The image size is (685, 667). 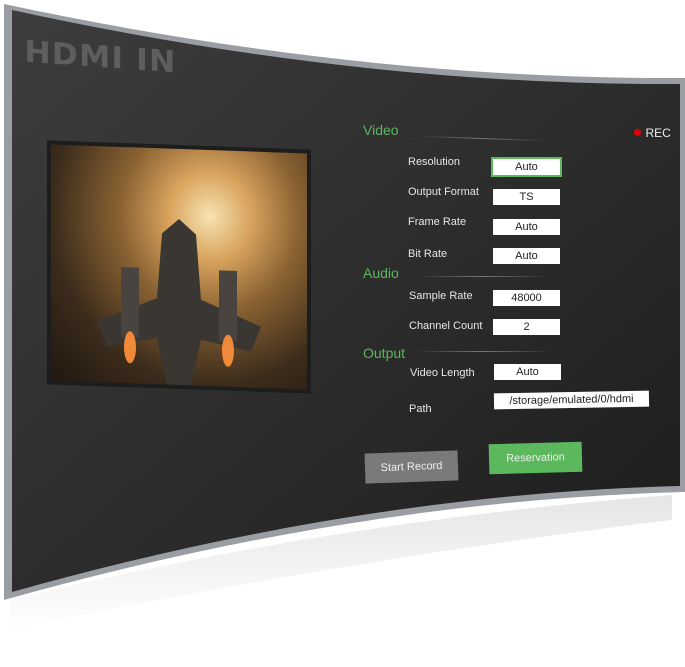 I want to click on reservation-button: Reservation, so click(x=535, y=458).